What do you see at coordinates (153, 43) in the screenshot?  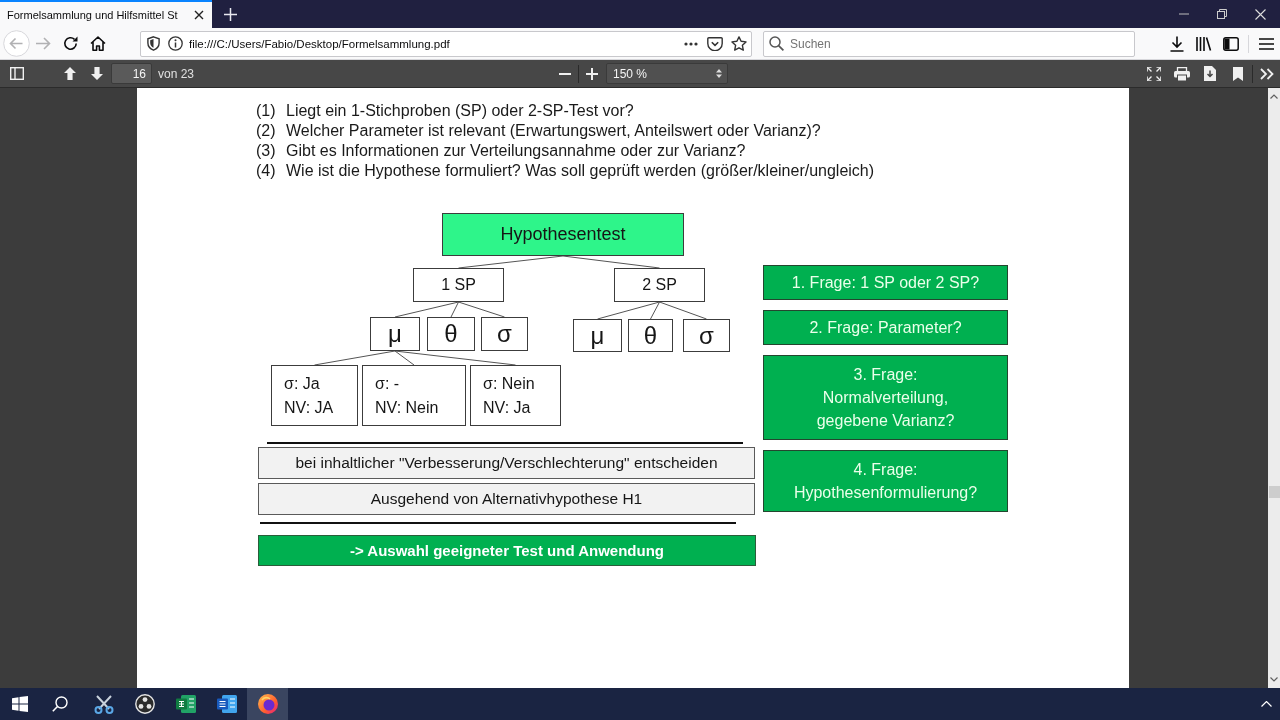 I see `shield-icon` at bounding box center [153, 43].